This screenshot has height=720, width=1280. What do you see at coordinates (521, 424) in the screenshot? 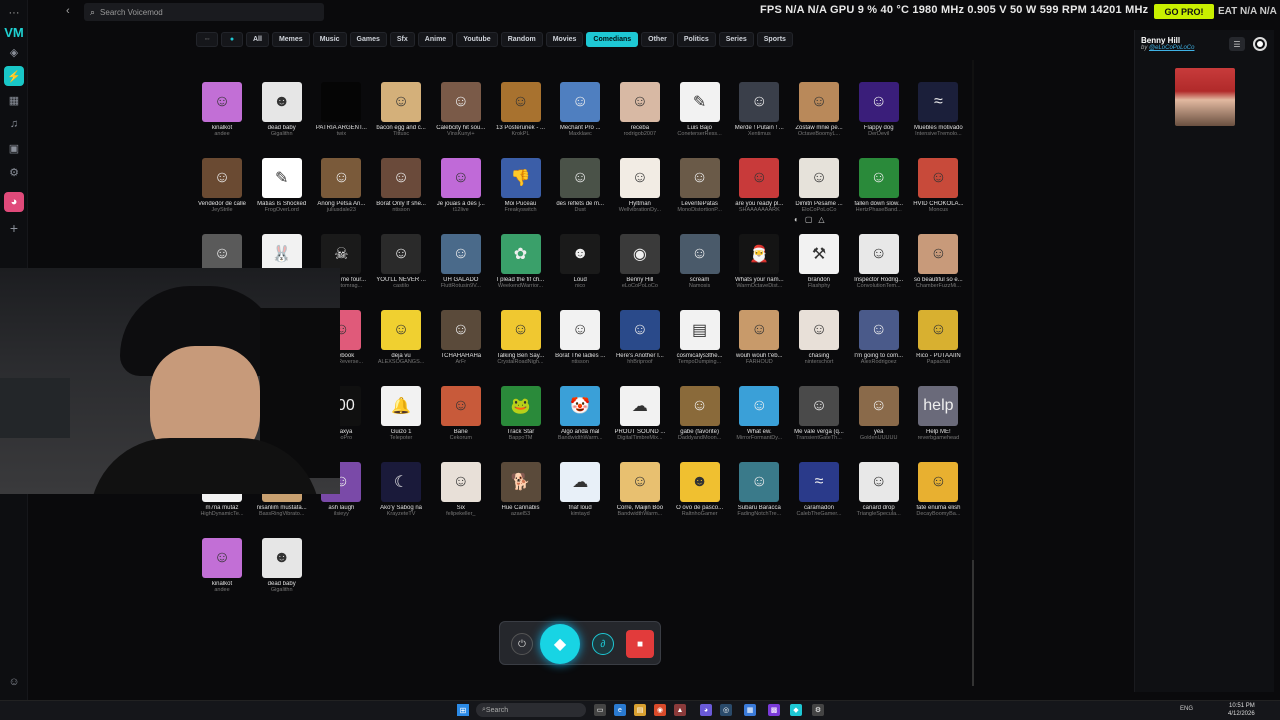
I see `sound-tile: 🐸 Track Star BappoTM` at bounding box center [521, 424].